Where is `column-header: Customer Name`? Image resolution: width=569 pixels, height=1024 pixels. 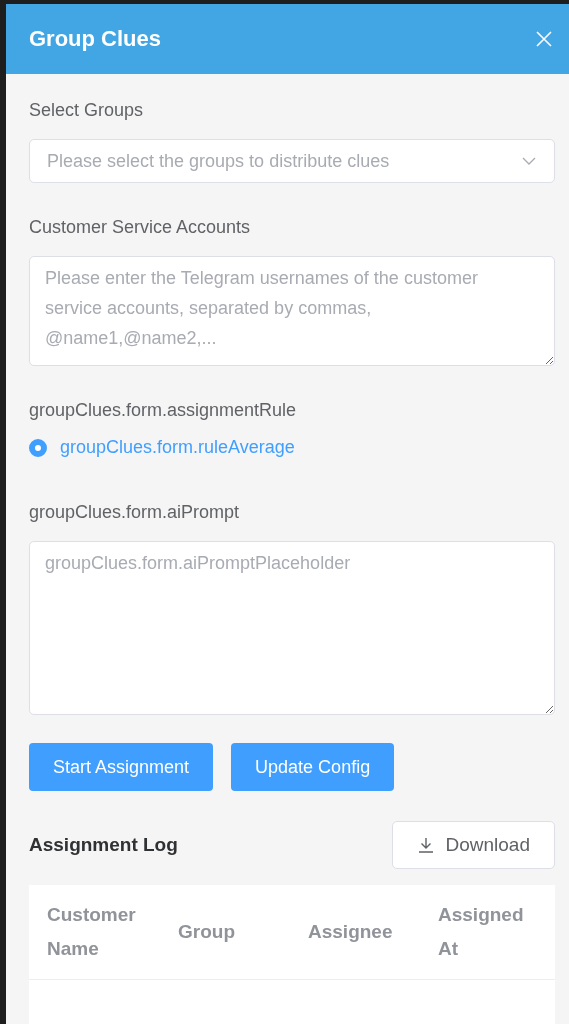 column-header: Customer Name is located at coordinates (92, 932).